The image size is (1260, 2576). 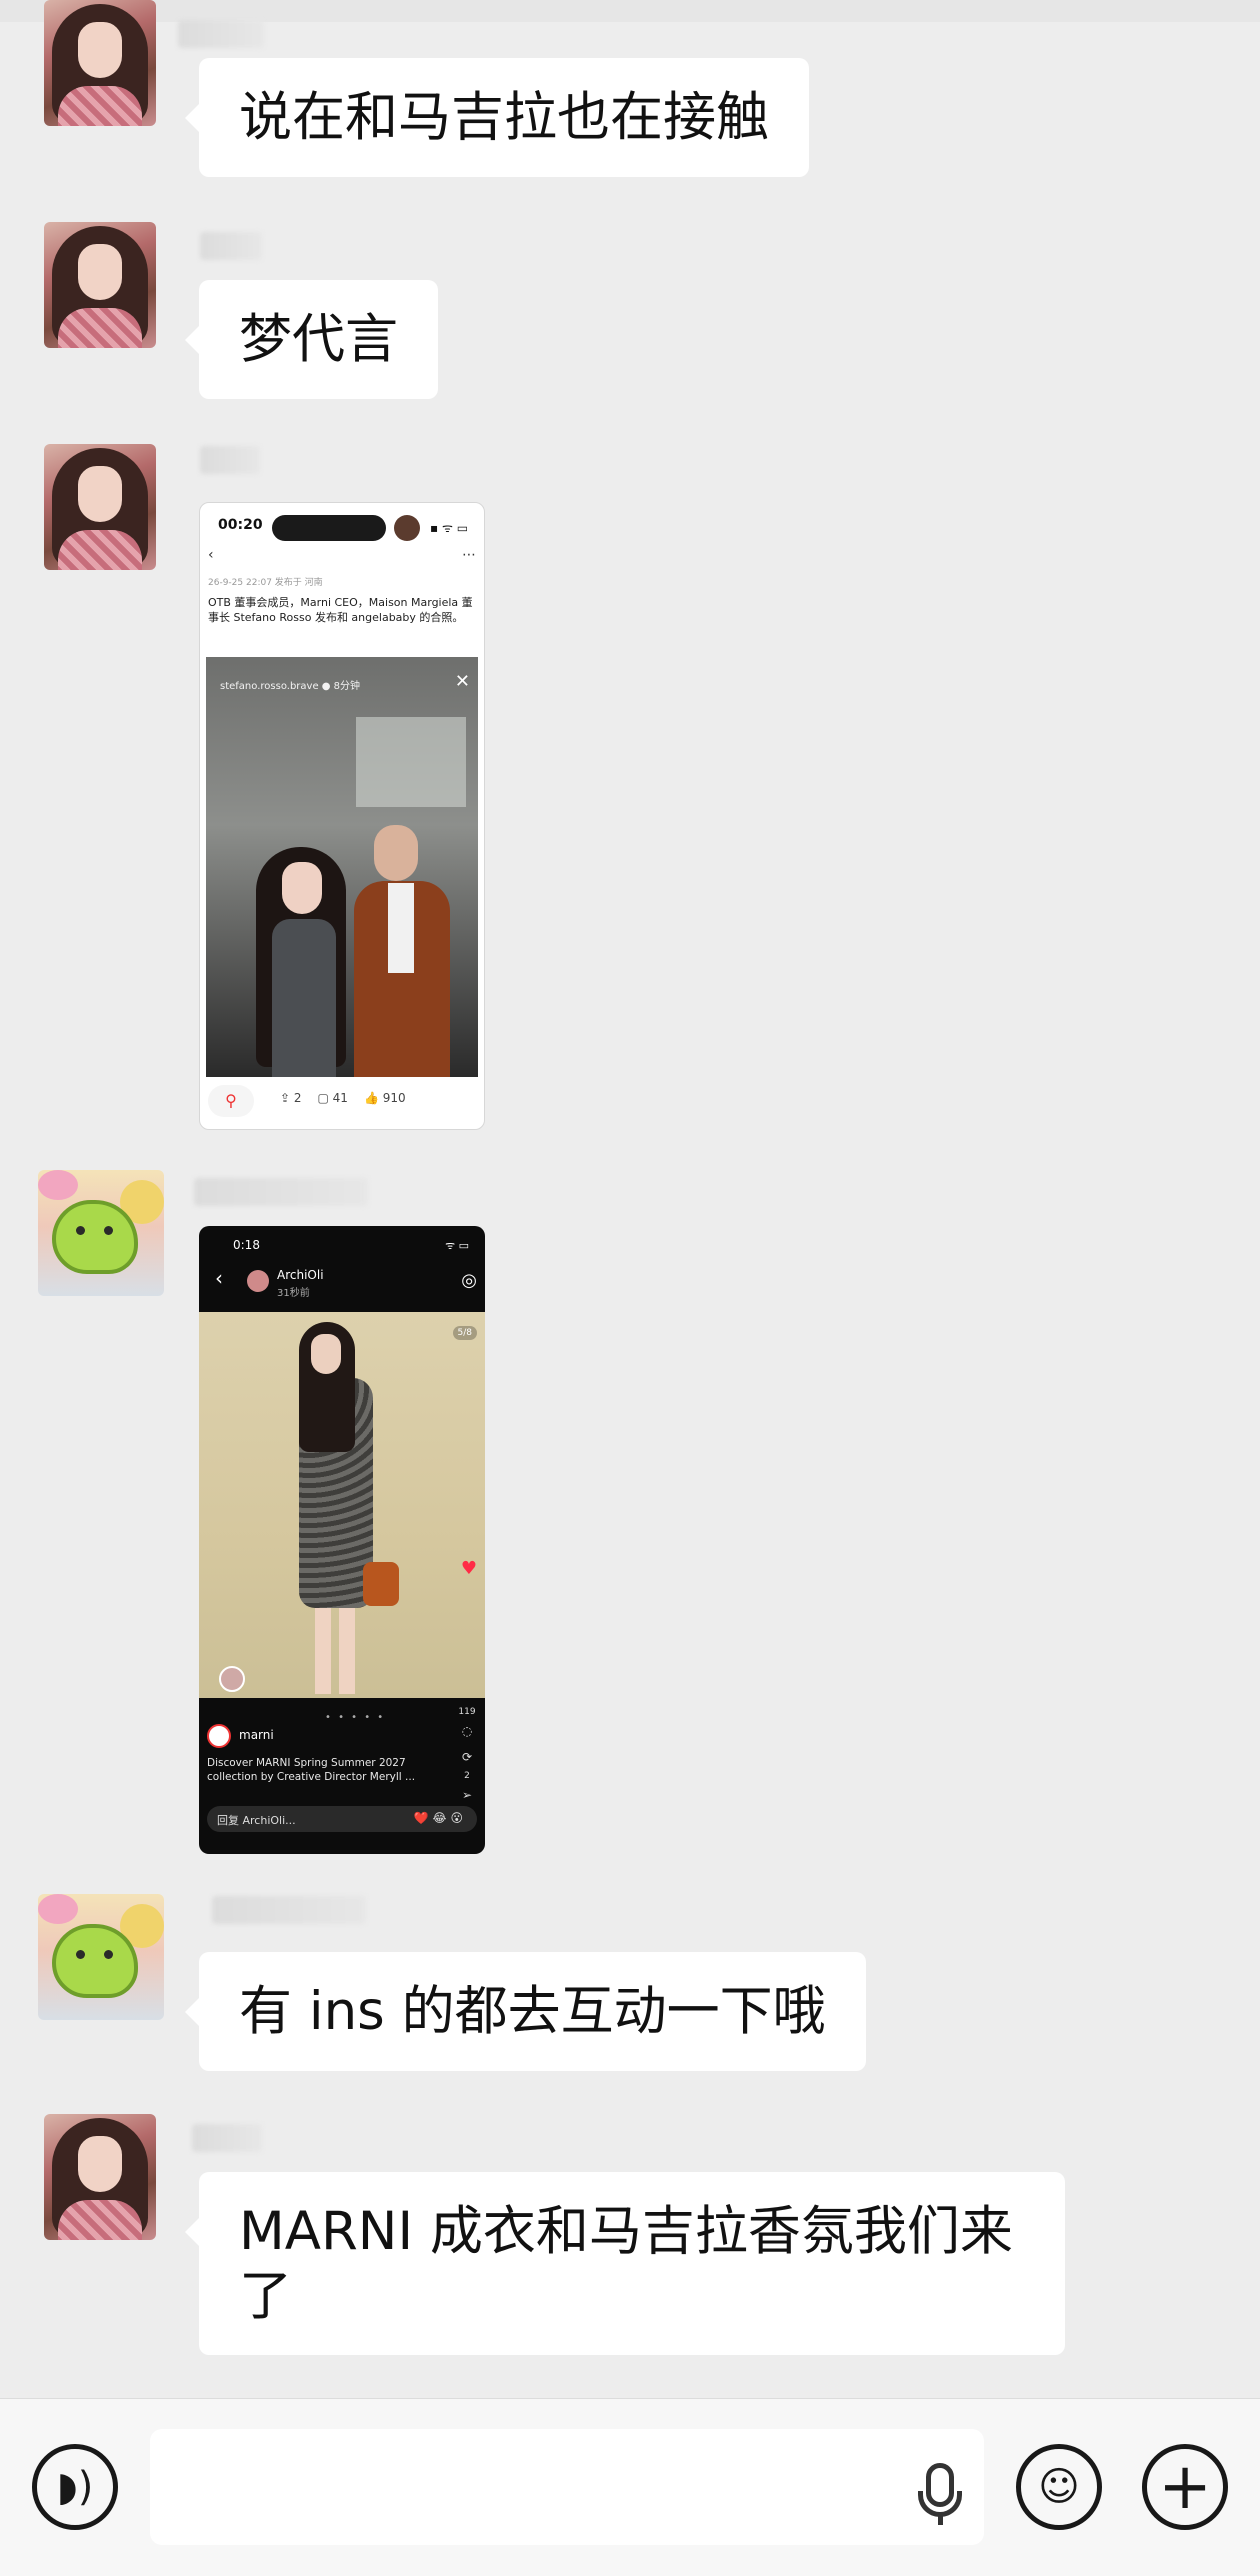 What do you see at coordinates (342, 1505) in the screenshot?
I see `post-photo: 5/8 ♥` at bounding box center [342, 1505].